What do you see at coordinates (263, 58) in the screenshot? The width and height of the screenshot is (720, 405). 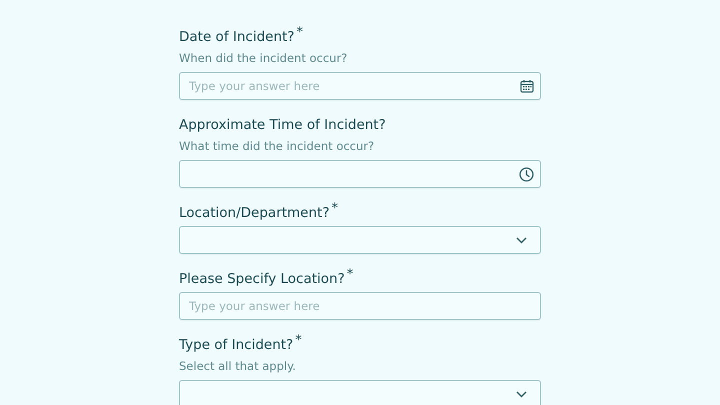 I see `question-description: When did the incident occur?` at bounding box center [263, 58].